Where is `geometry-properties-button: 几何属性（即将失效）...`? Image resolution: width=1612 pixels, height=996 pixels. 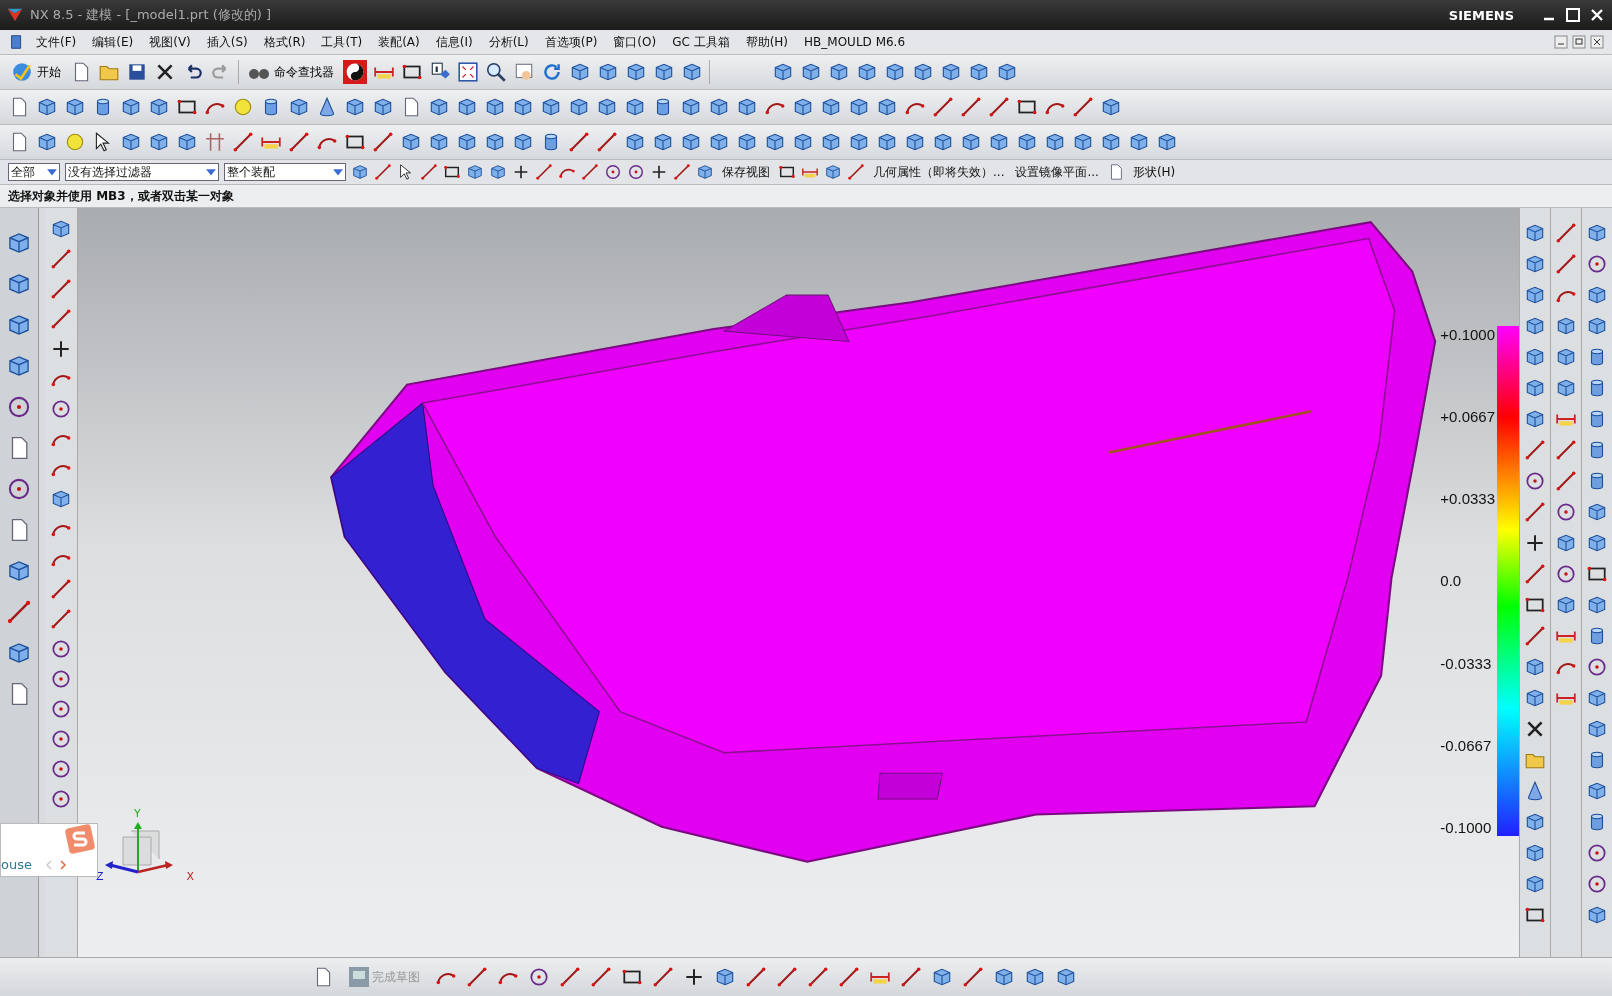
geometry-properties-button: 几何属性（即将失效）... is located at coordinates (939, 172).